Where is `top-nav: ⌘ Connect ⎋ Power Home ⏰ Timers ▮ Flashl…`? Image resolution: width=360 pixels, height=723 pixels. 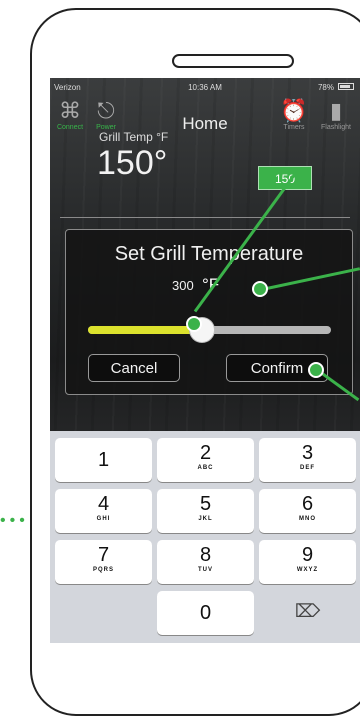
top-nav: ⌘ Connect ⎋ Power Home ⏰ Timers ▮ Flashl… is located at coordinates (205, 117).